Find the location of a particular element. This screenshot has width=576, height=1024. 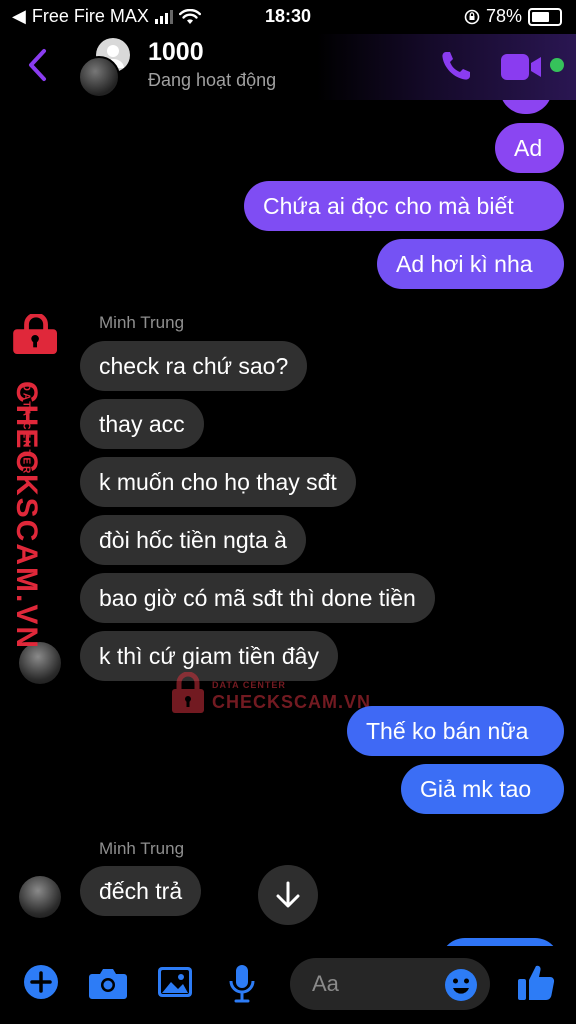

message-bubble-out: Thế ko bán nữa is located at coordinates (455, 731).